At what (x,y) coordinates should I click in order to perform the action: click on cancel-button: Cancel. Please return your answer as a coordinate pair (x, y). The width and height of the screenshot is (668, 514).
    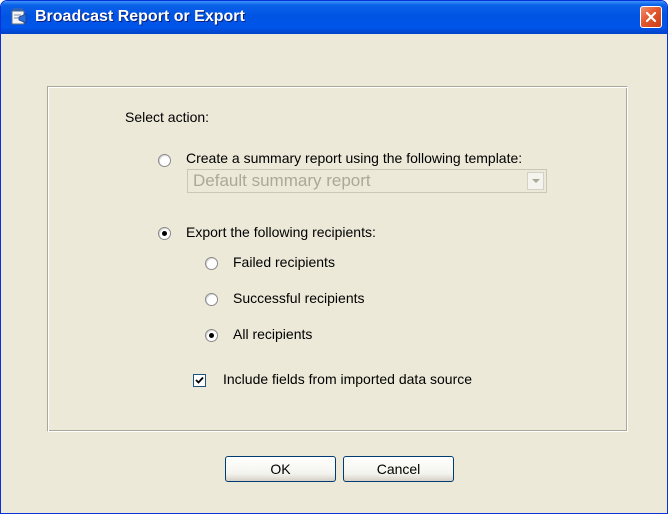
    Looking at the image, I should click on (398, 469).